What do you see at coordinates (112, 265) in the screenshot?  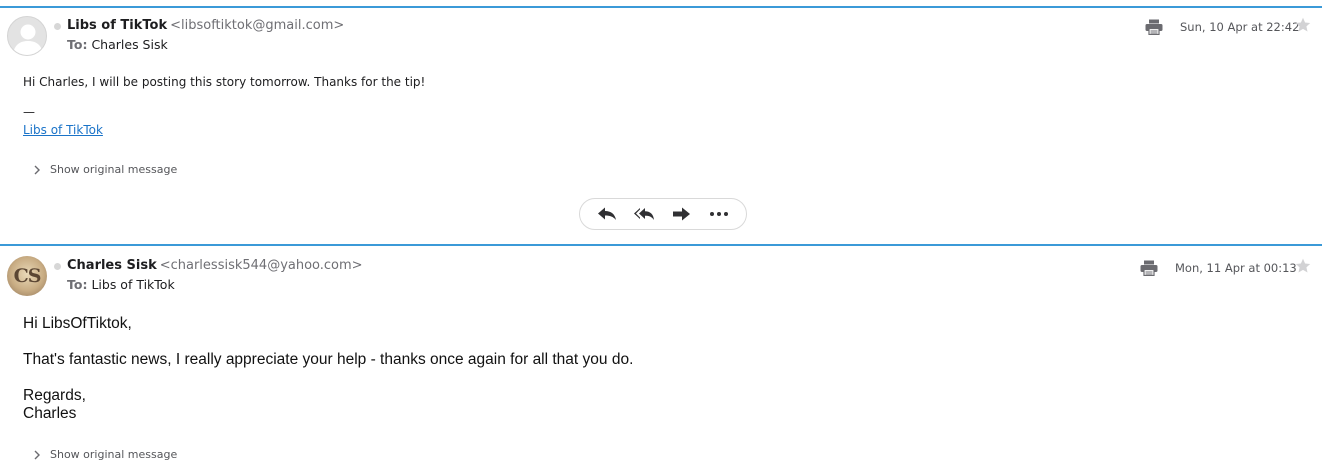 I see `sender-name: Charles Sisk` at bounding box center [112, 265].